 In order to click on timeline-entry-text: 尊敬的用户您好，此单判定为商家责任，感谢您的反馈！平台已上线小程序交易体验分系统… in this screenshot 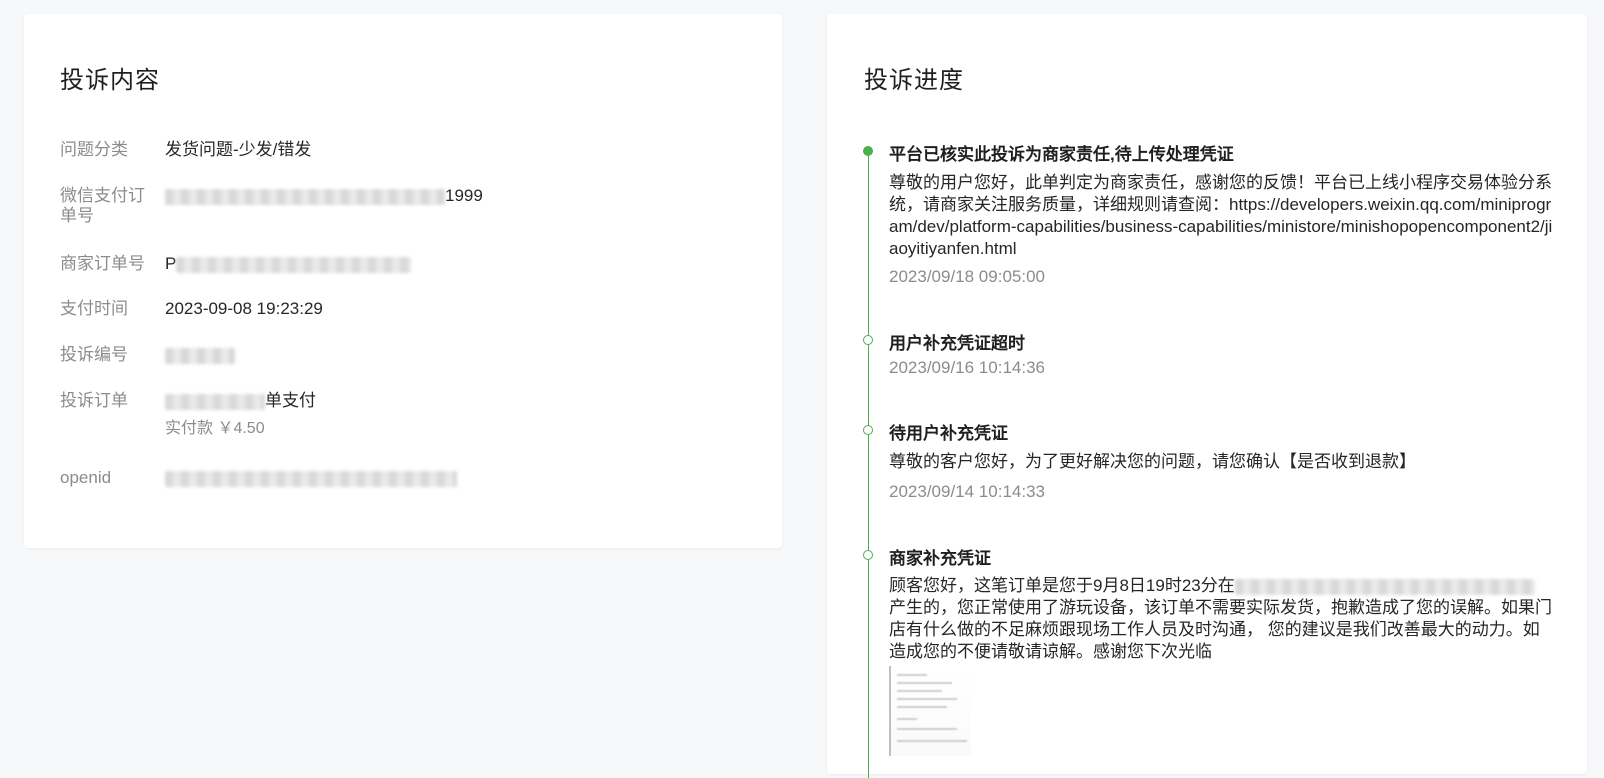, I will do `click(1221, 215)`.